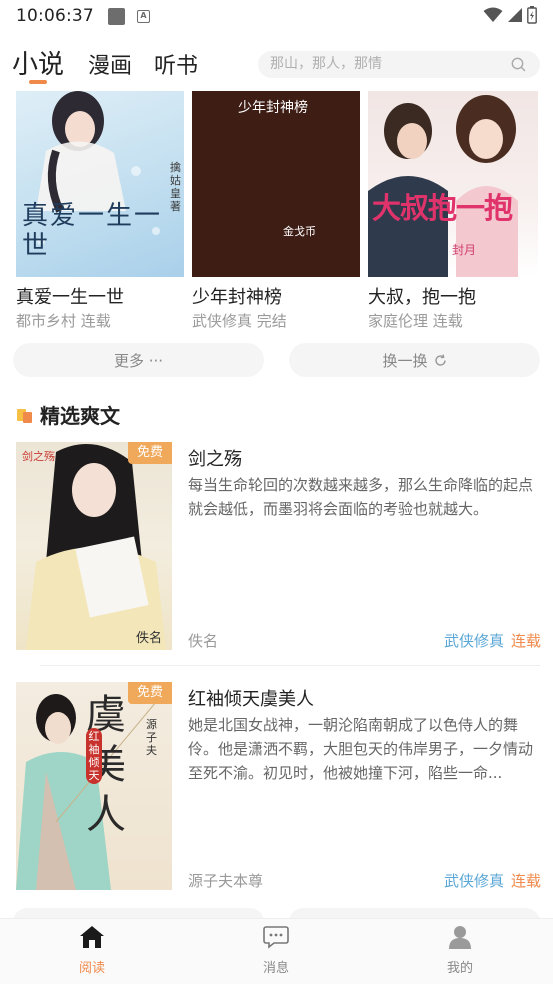 The height and width of the screenshot is (984, 553). Describe the element at coordinates (405, 360) in the screenshot. I see `refresh-button-label: 换一换` at that location.